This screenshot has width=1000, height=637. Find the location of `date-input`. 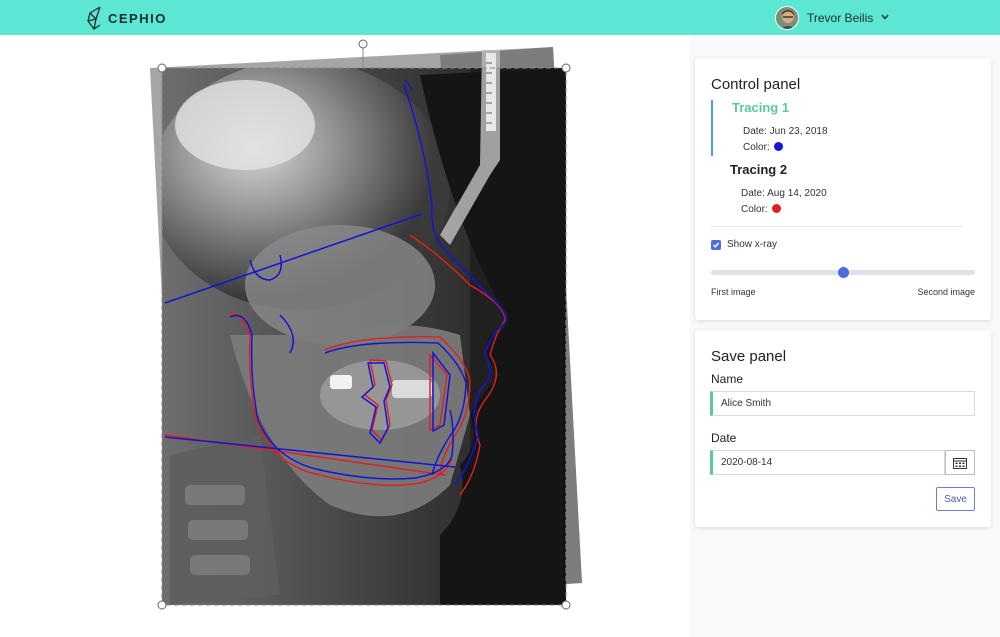

date-input is located at coordinates (827, 462).